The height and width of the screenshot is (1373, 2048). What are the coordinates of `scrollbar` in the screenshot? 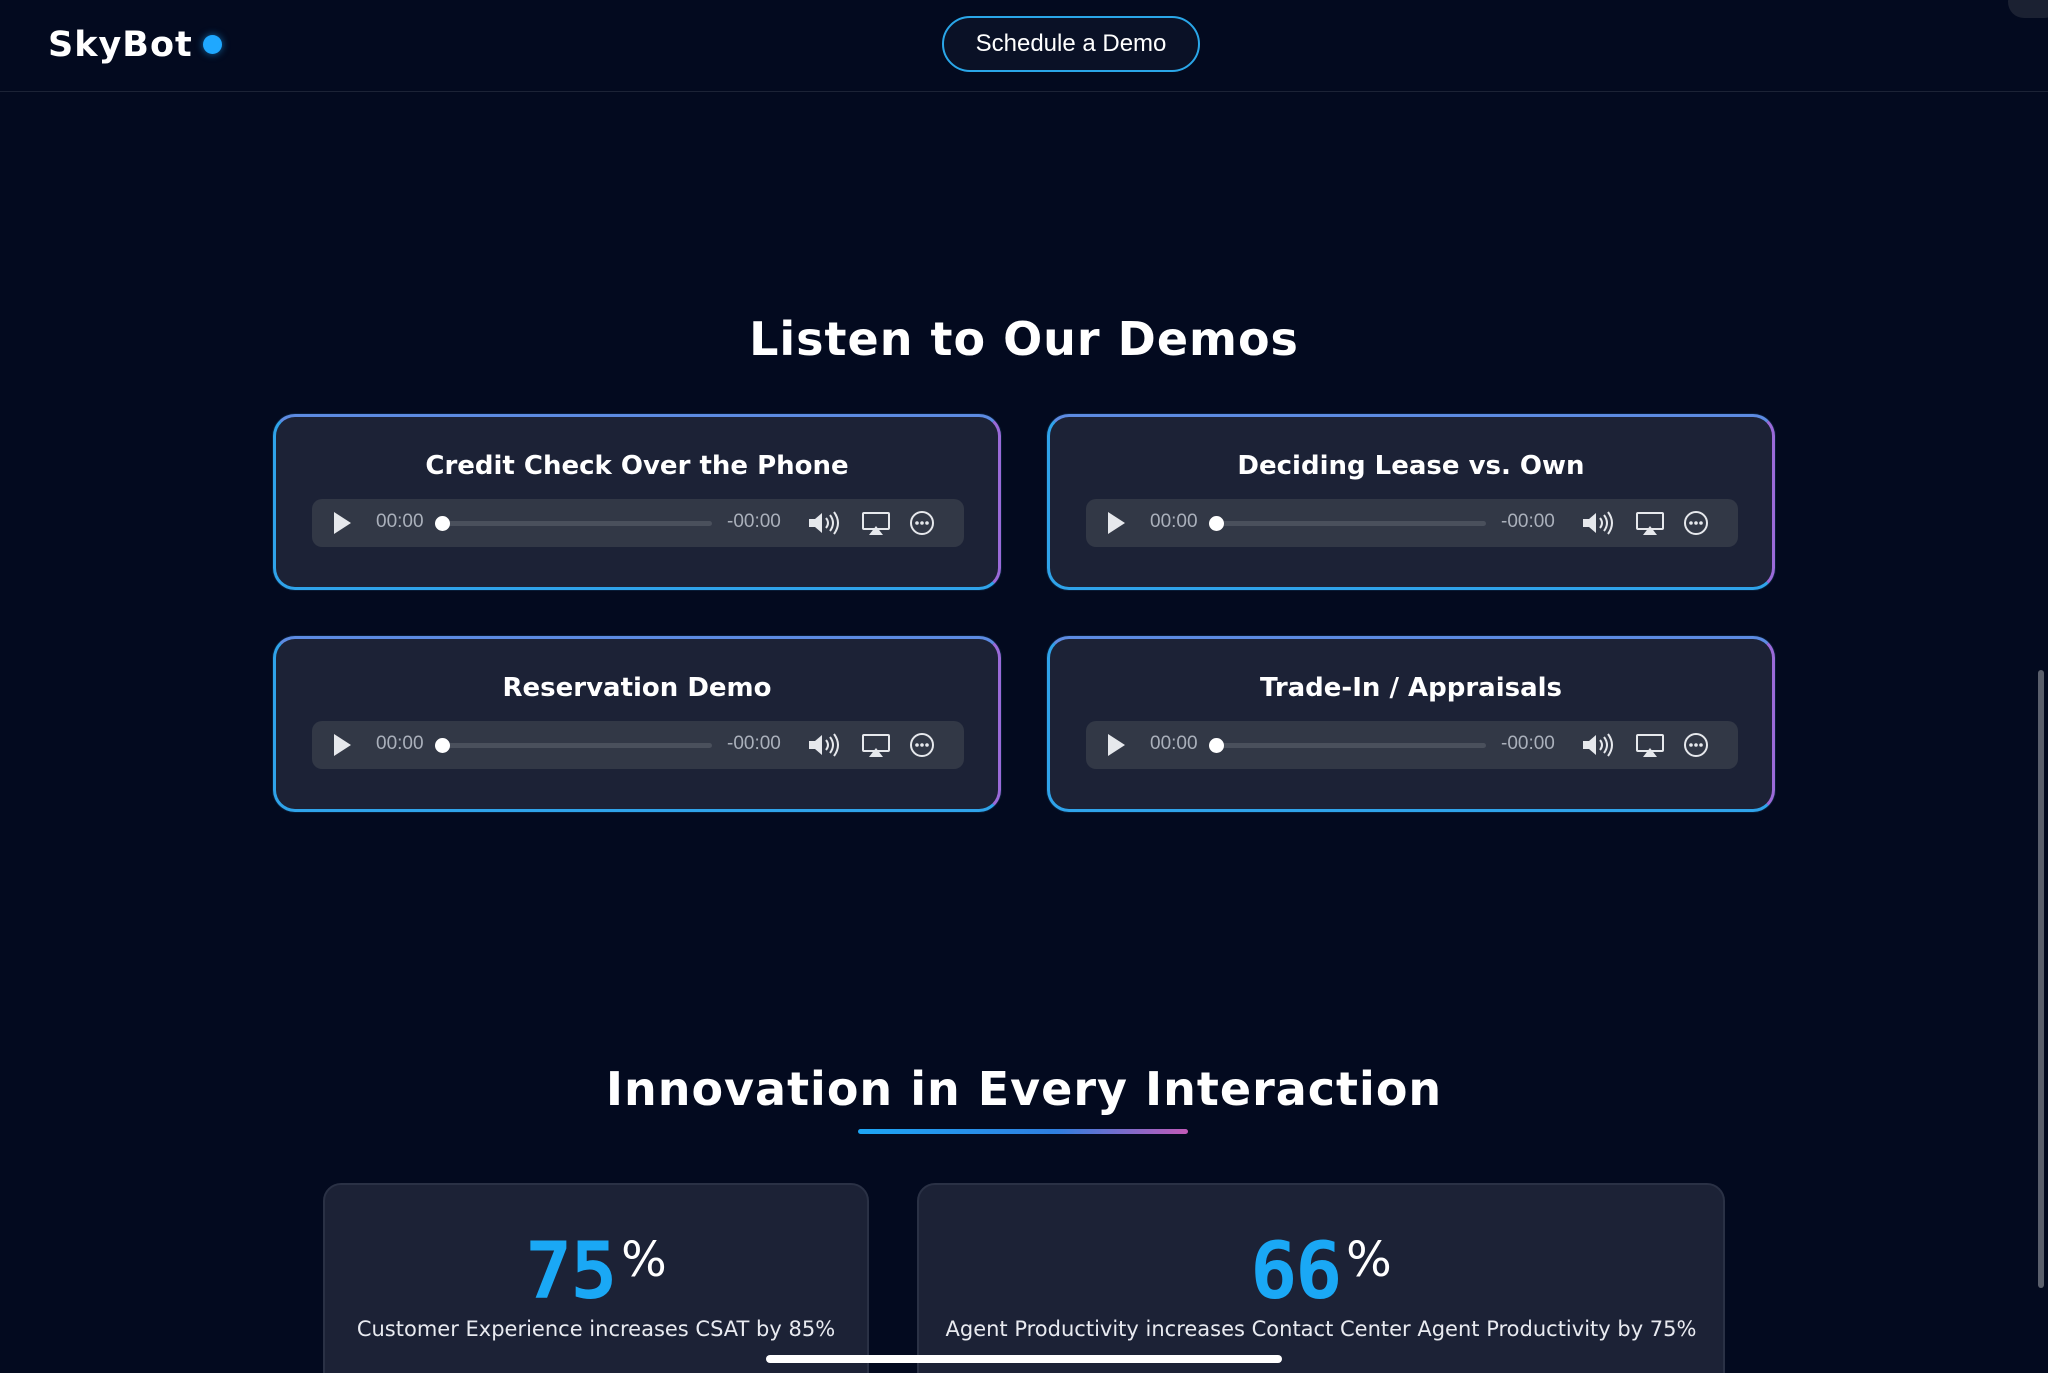 It's located at (2041, 979).